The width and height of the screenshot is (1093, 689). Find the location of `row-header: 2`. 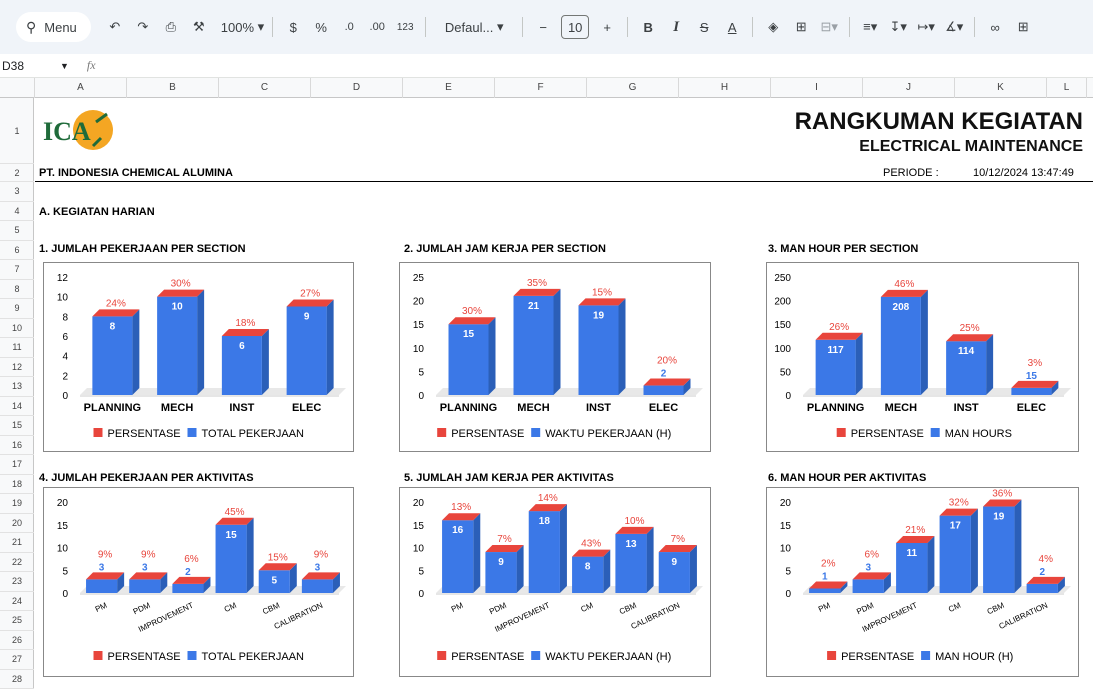

row-header: 2 is located at coordinates (17, 173).